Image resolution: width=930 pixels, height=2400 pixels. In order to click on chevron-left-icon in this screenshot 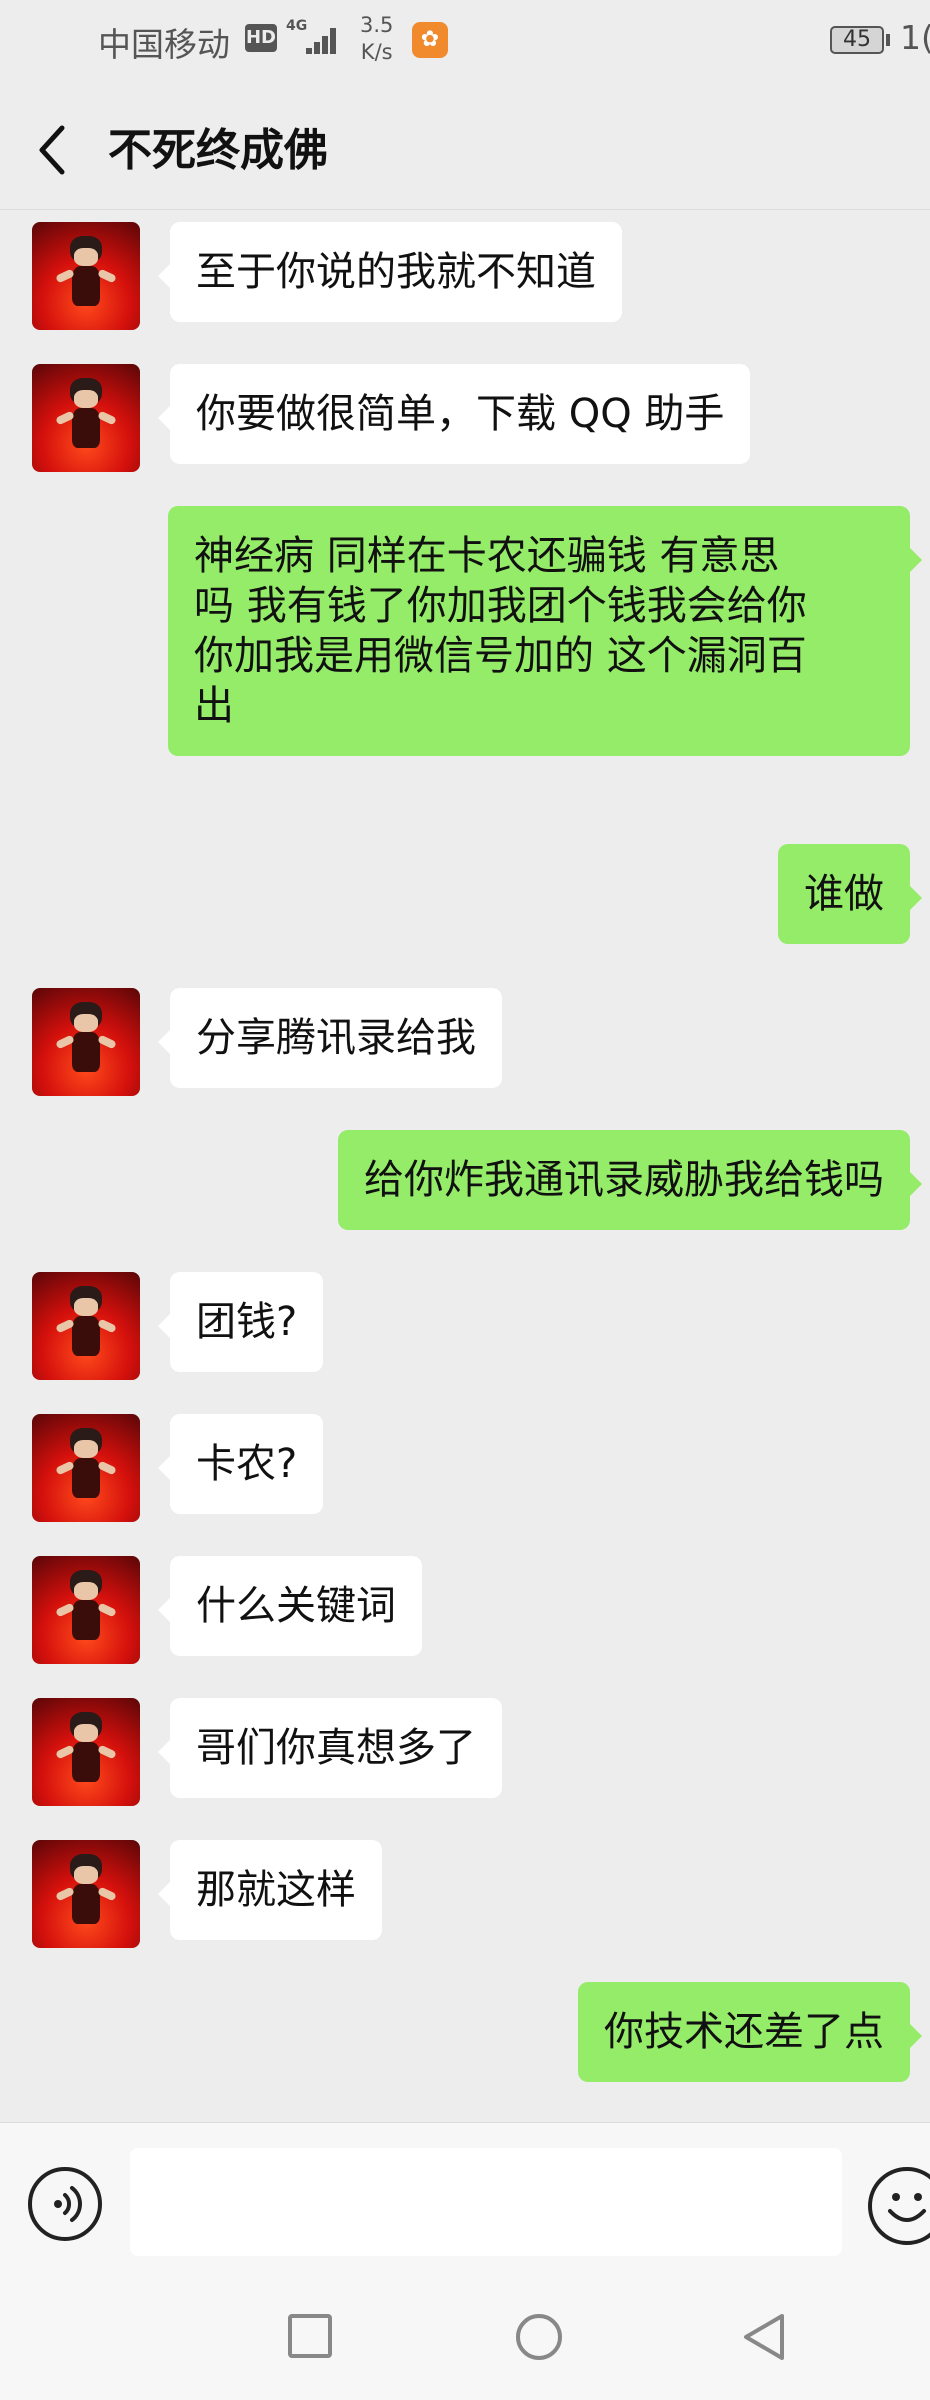, I will do `click(55, 150)`.